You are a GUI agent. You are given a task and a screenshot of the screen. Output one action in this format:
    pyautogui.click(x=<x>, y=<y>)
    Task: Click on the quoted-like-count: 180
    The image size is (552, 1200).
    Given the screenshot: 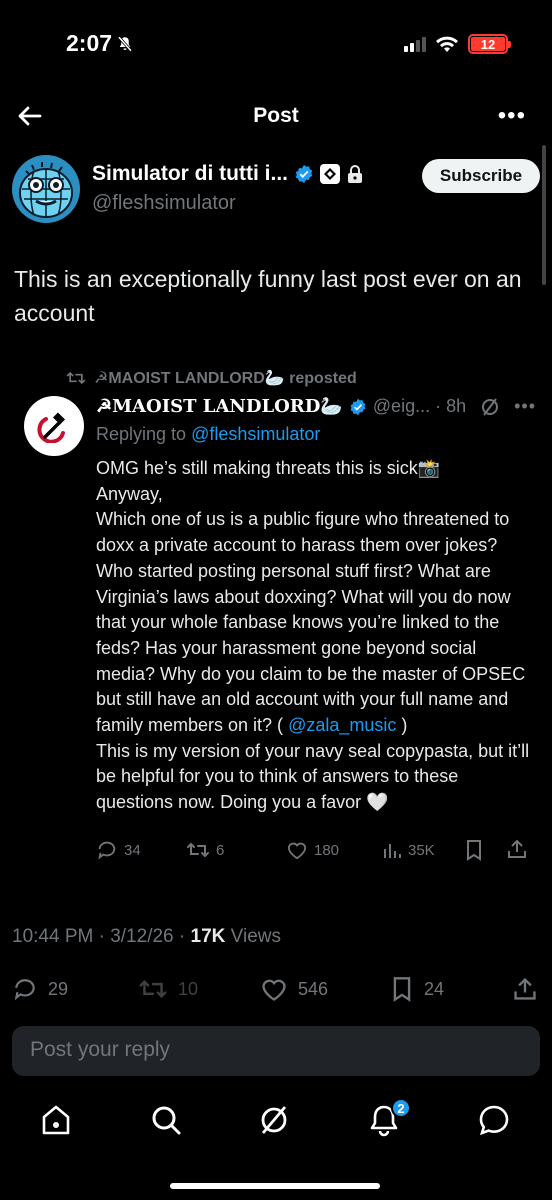 What is the action you would take?
    pyautogui.click(x=327, y=850)
    